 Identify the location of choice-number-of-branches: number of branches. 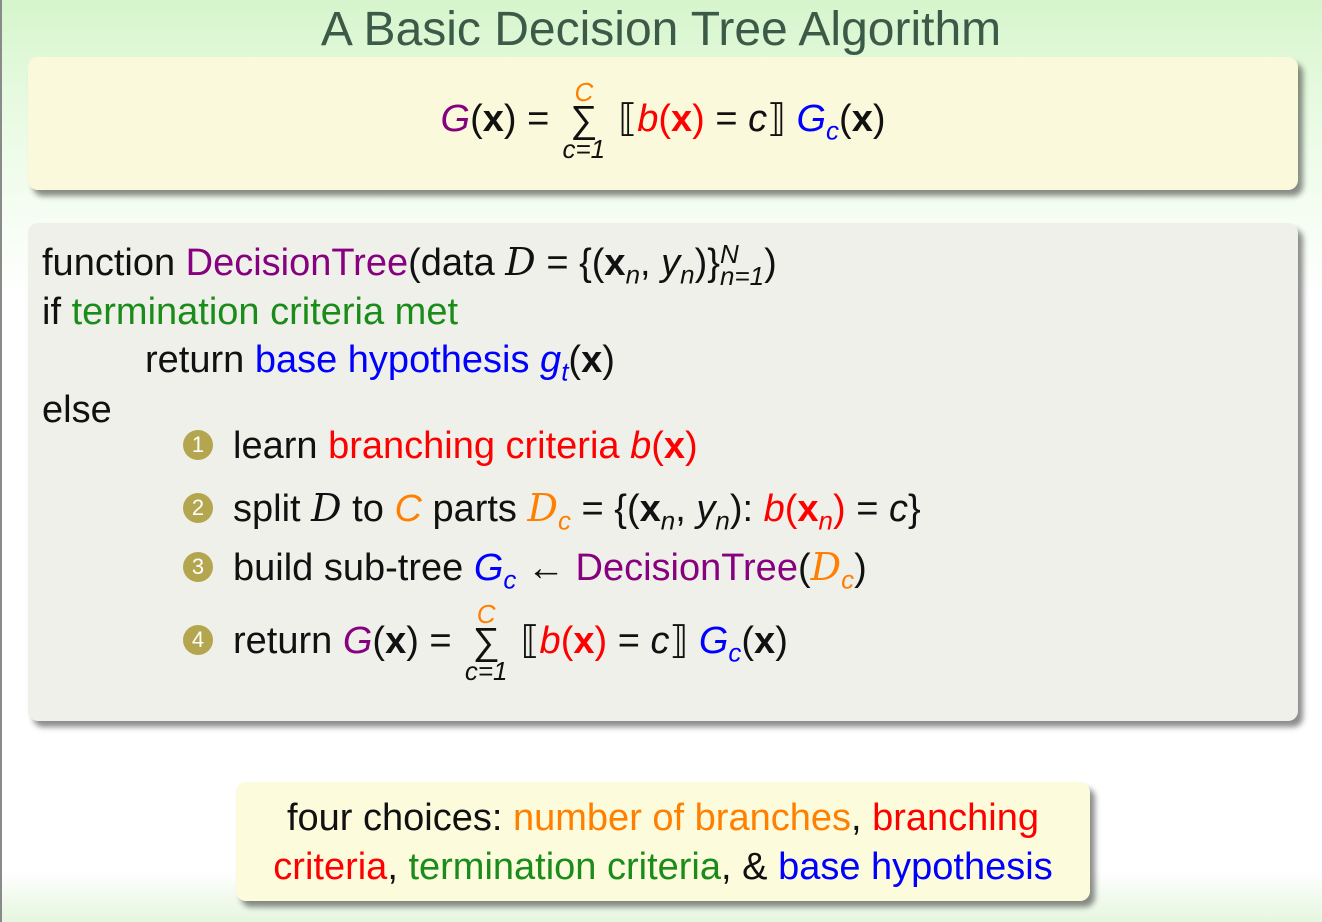
(682, 818).